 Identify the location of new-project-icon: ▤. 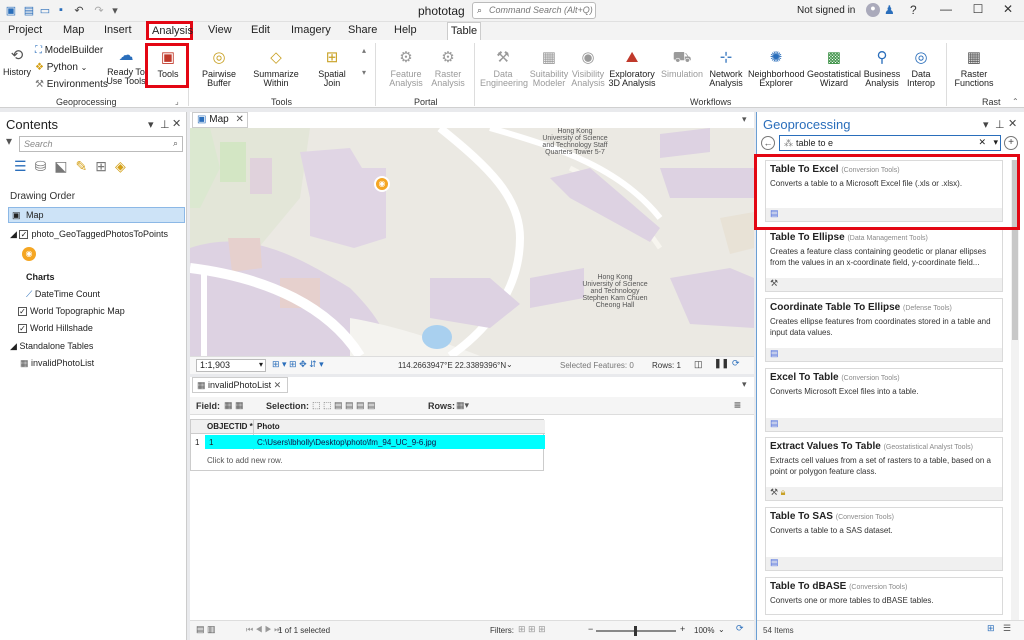
(29, 10).